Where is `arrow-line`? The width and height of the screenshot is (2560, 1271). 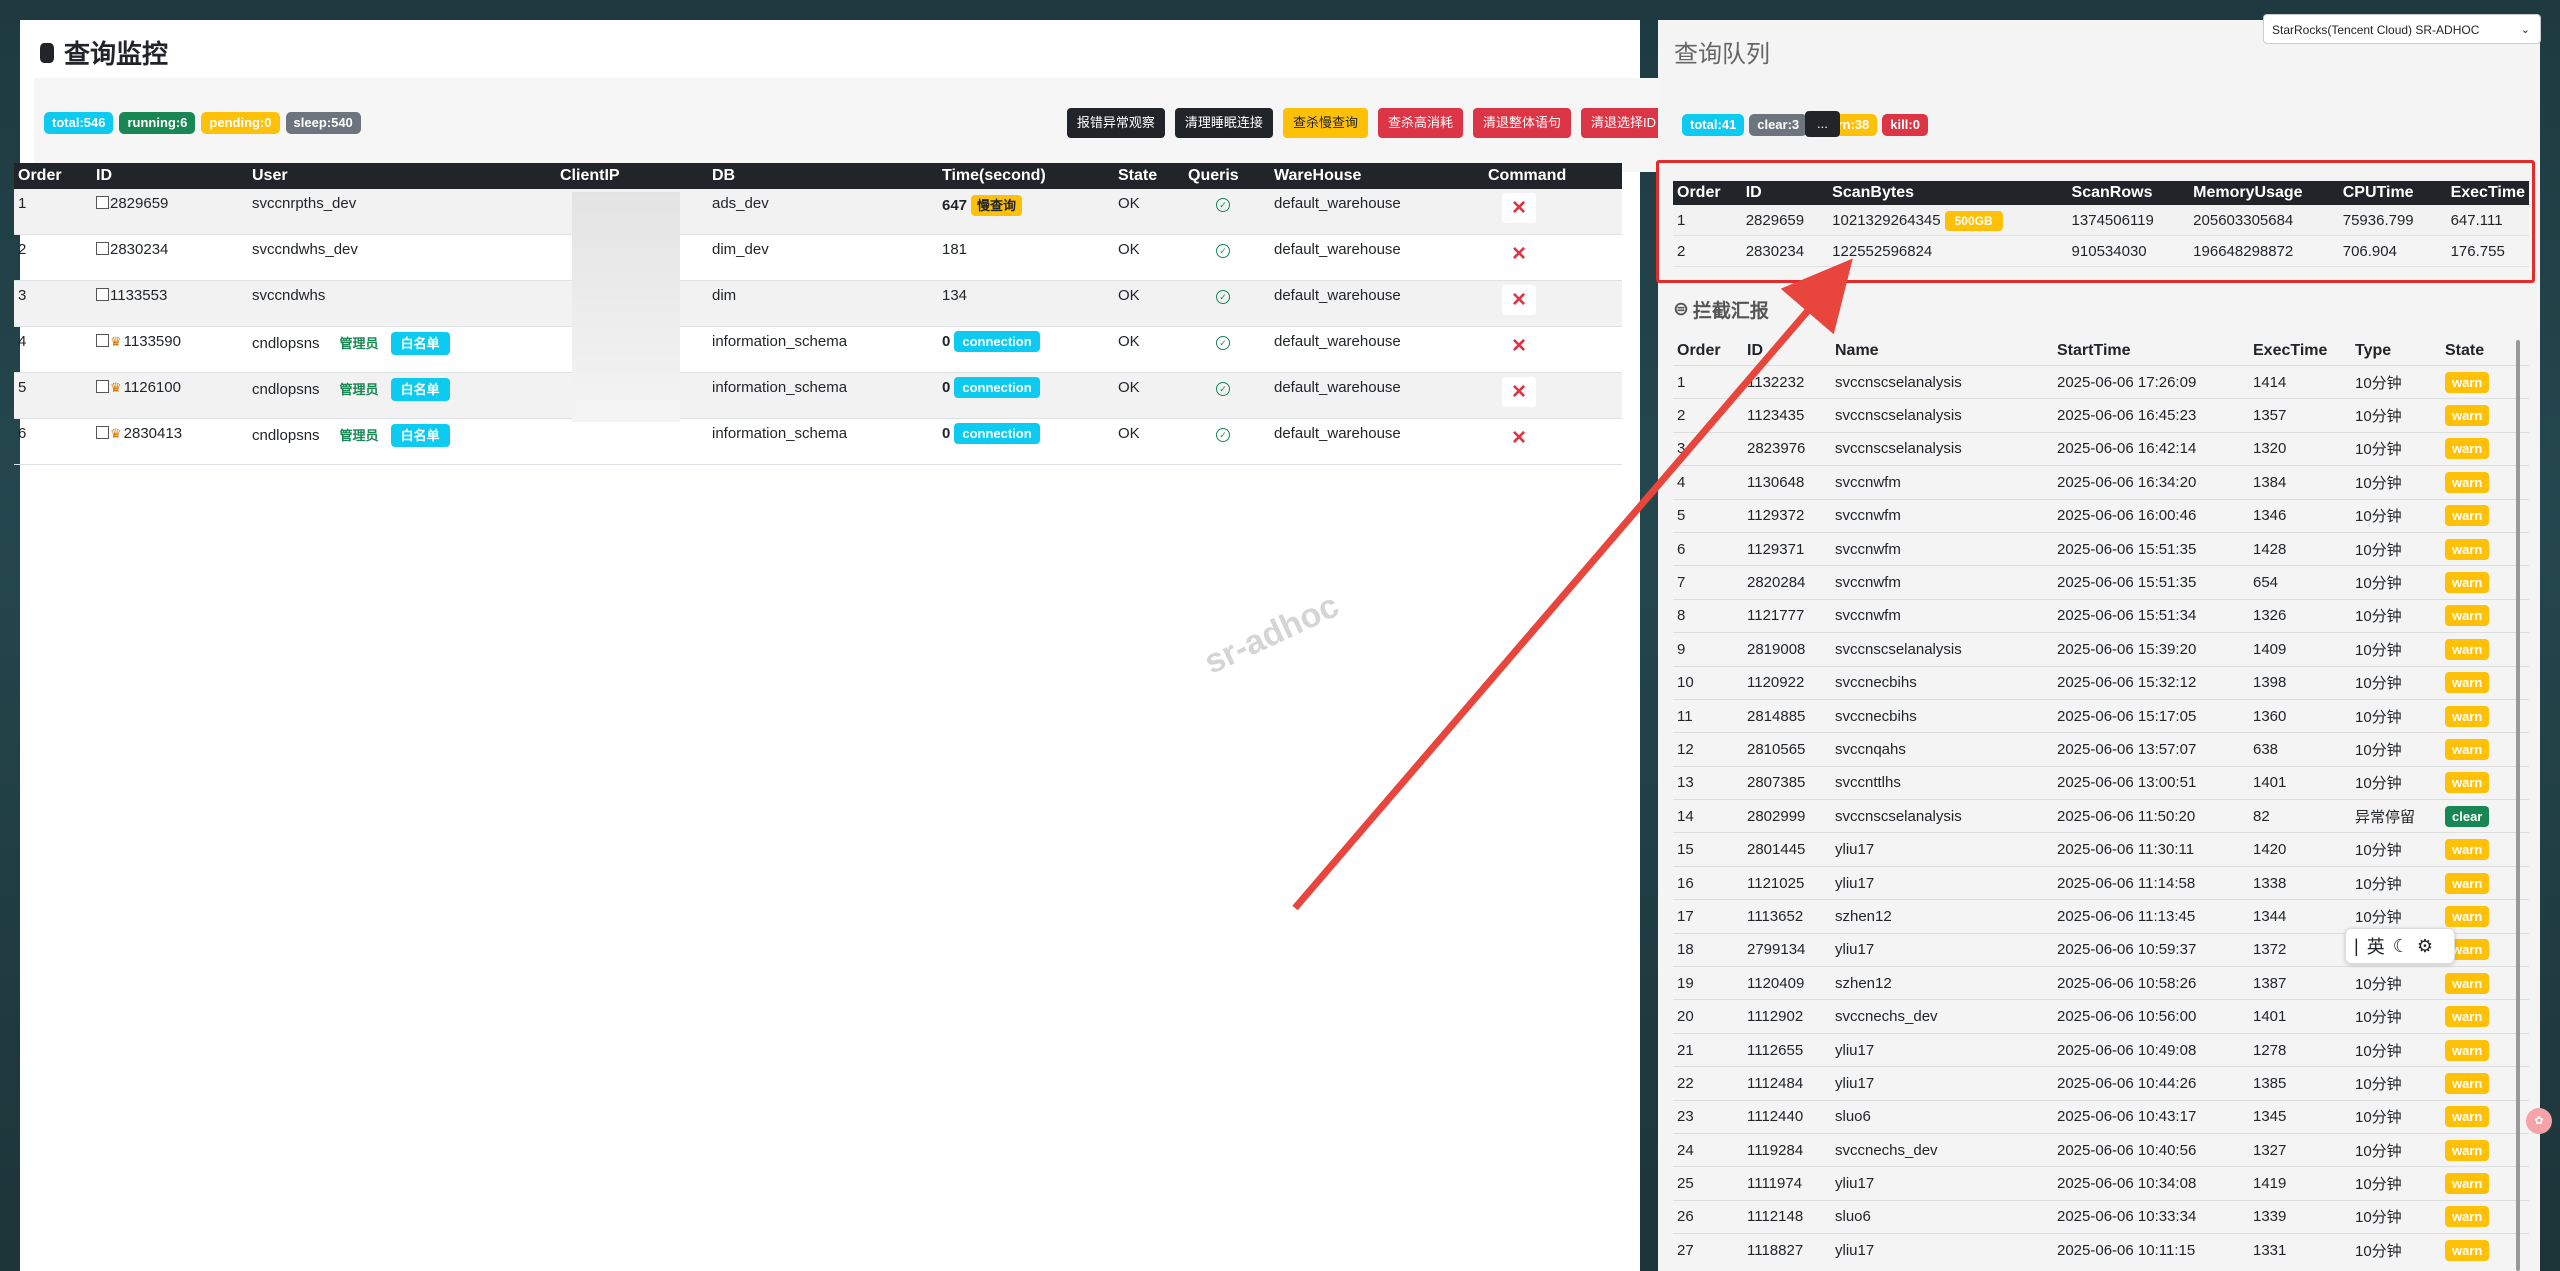 arrow-line is located at coordinates (1572, 584).